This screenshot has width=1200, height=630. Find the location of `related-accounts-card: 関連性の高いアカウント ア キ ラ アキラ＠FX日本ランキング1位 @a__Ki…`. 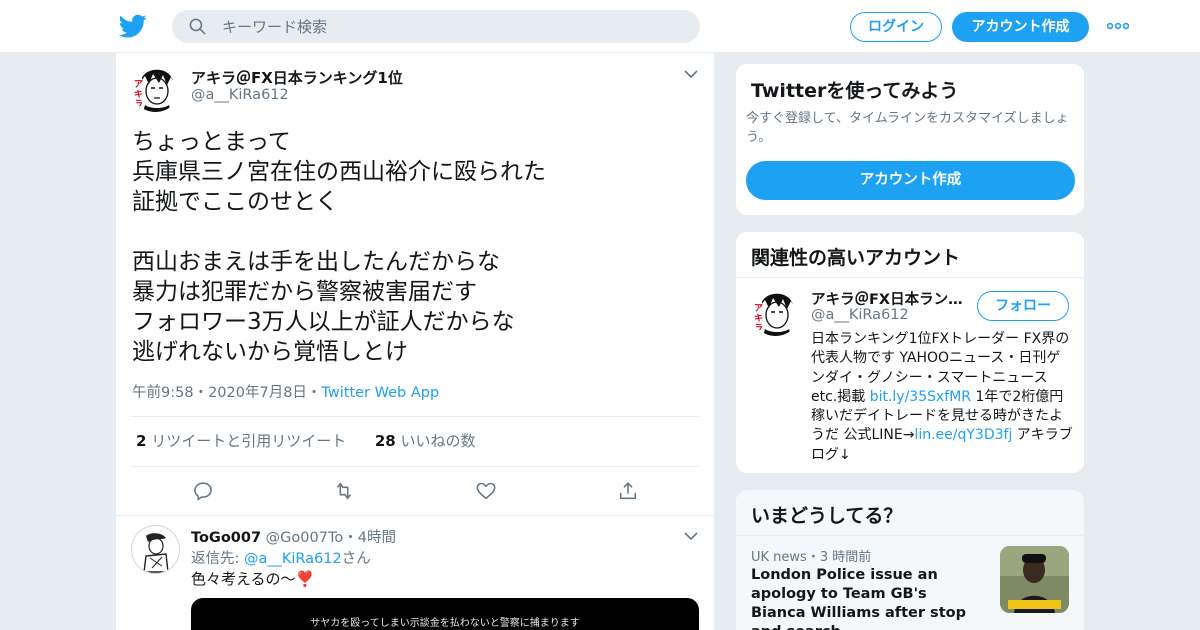

related-accounts-card: 関連性の高いアカウント ア キ ラ アキラ＠FX日本ランキング1位 @a__Ki… is located at coordinates (910, 352).